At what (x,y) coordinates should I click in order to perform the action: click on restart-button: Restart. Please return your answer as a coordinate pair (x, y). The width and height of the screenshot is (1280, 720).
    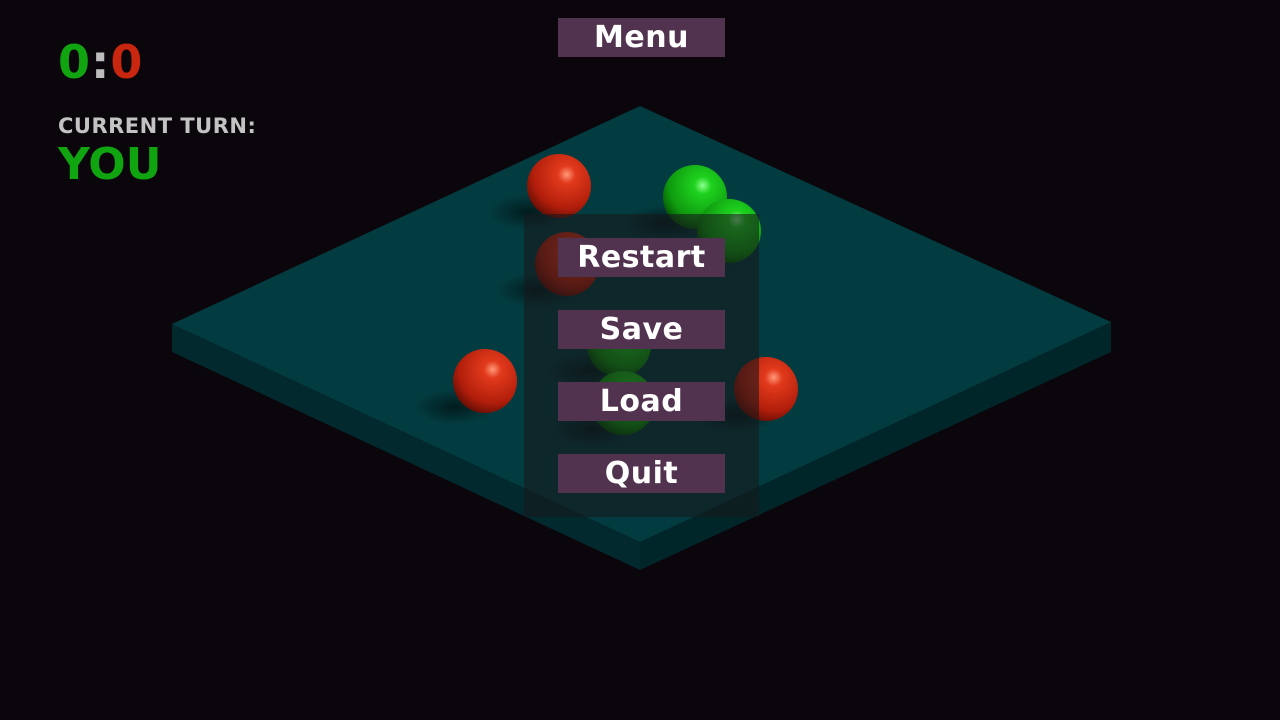
    Looking at the image, I should click on (641, 257).